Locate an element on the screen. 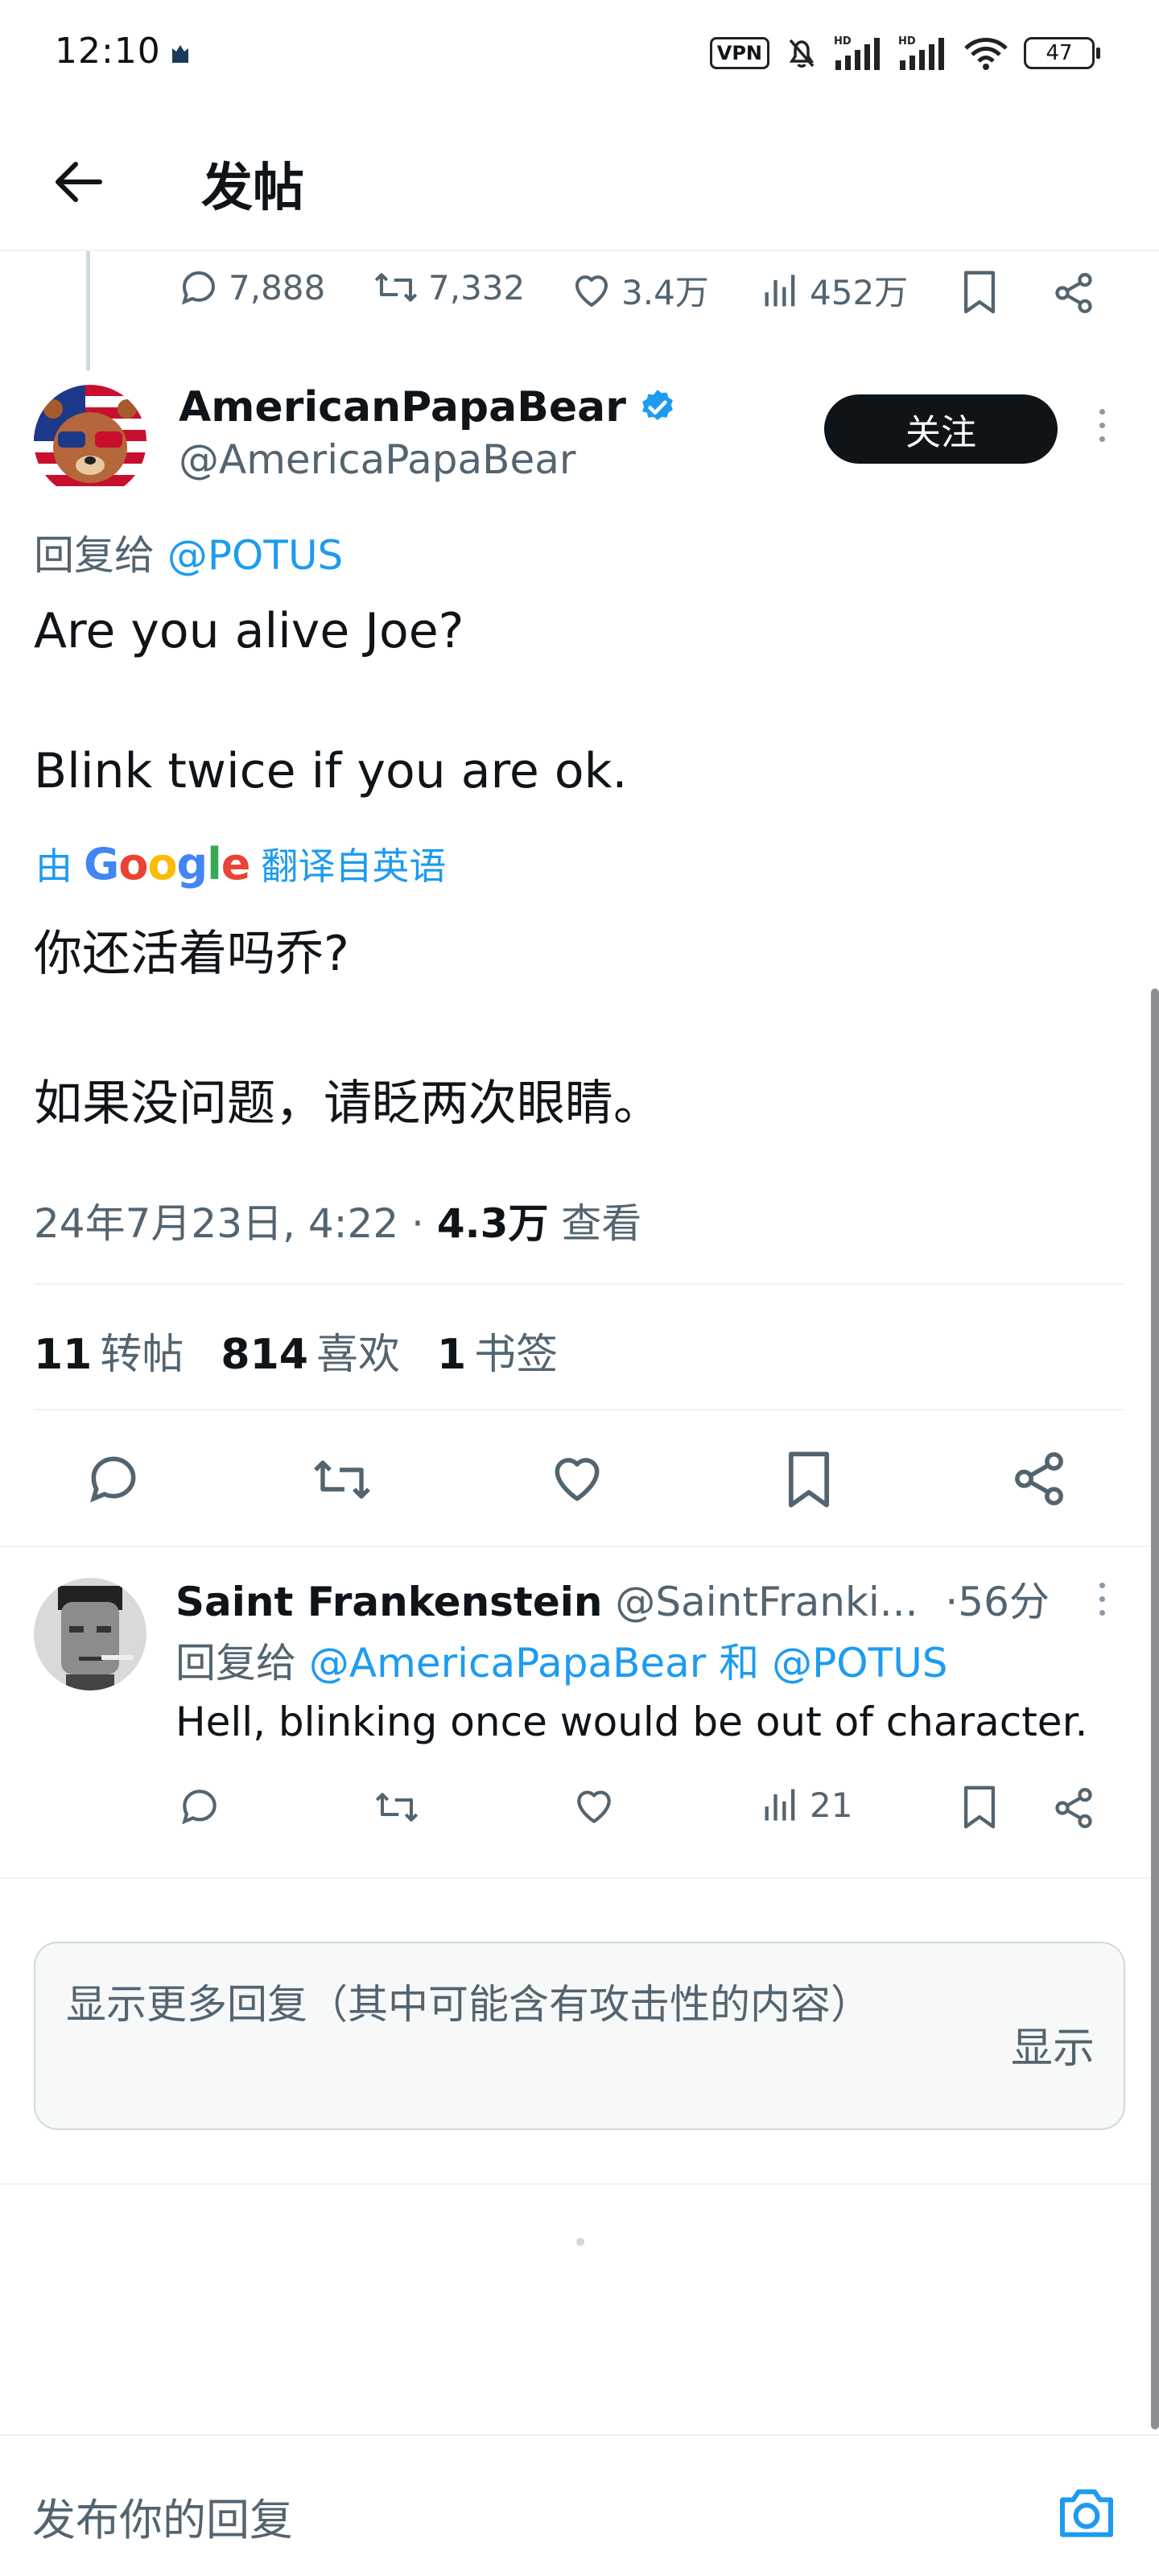  wifi-icon is located at coordinates (986, 54).